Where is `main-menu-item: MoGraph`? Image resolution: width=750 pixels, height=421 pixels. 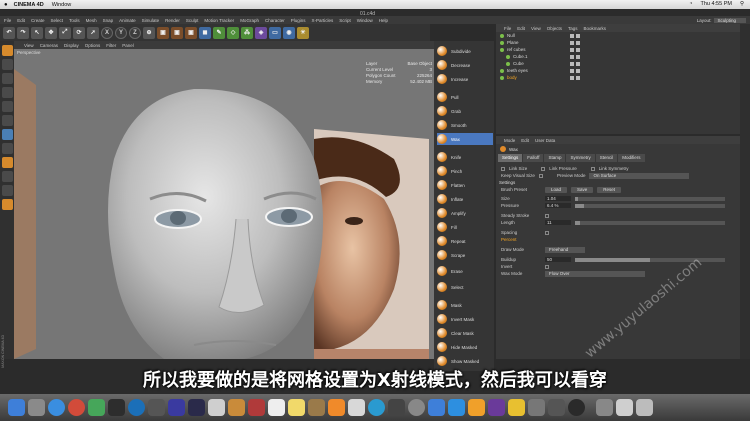
main-menu-item: MoGraph is located at coordinates (249, 20).